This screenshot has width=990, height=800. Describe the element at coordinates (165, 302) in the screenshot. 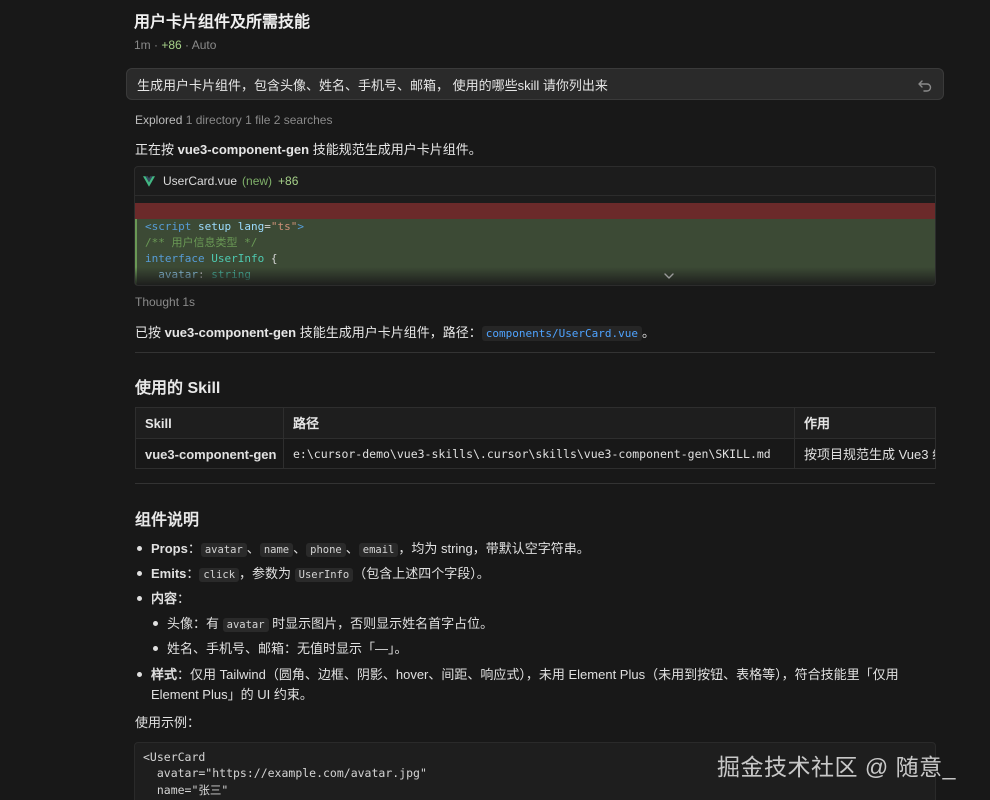

I see `thought-summary: Thought 1s` at that location.